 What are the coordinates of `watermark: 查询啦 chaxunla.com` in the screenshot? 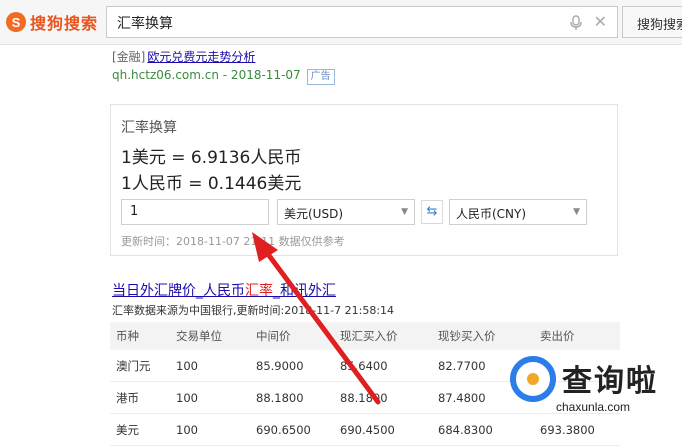 It's located at (594, 395).